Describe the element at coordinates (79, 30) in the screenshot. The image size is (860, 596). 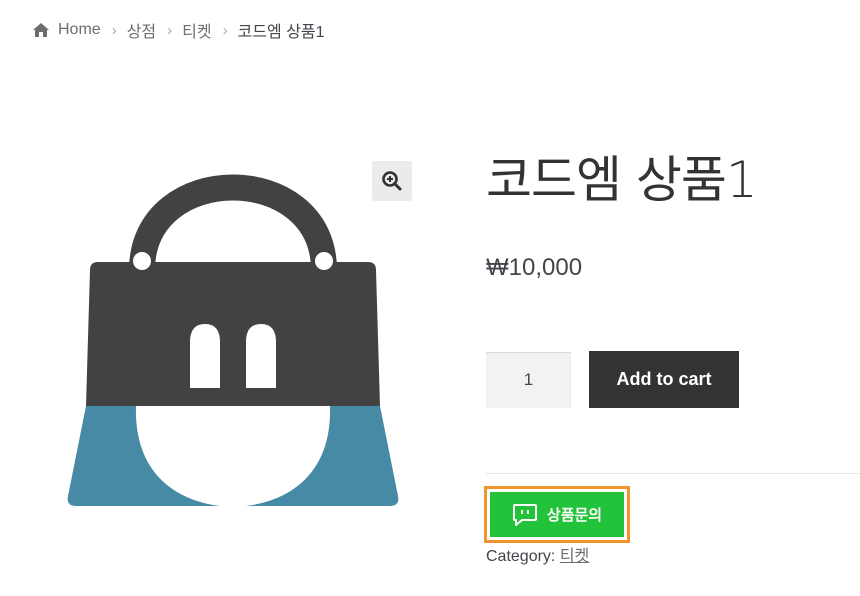
I see `breadcrumb-home-link: Home` at that location.